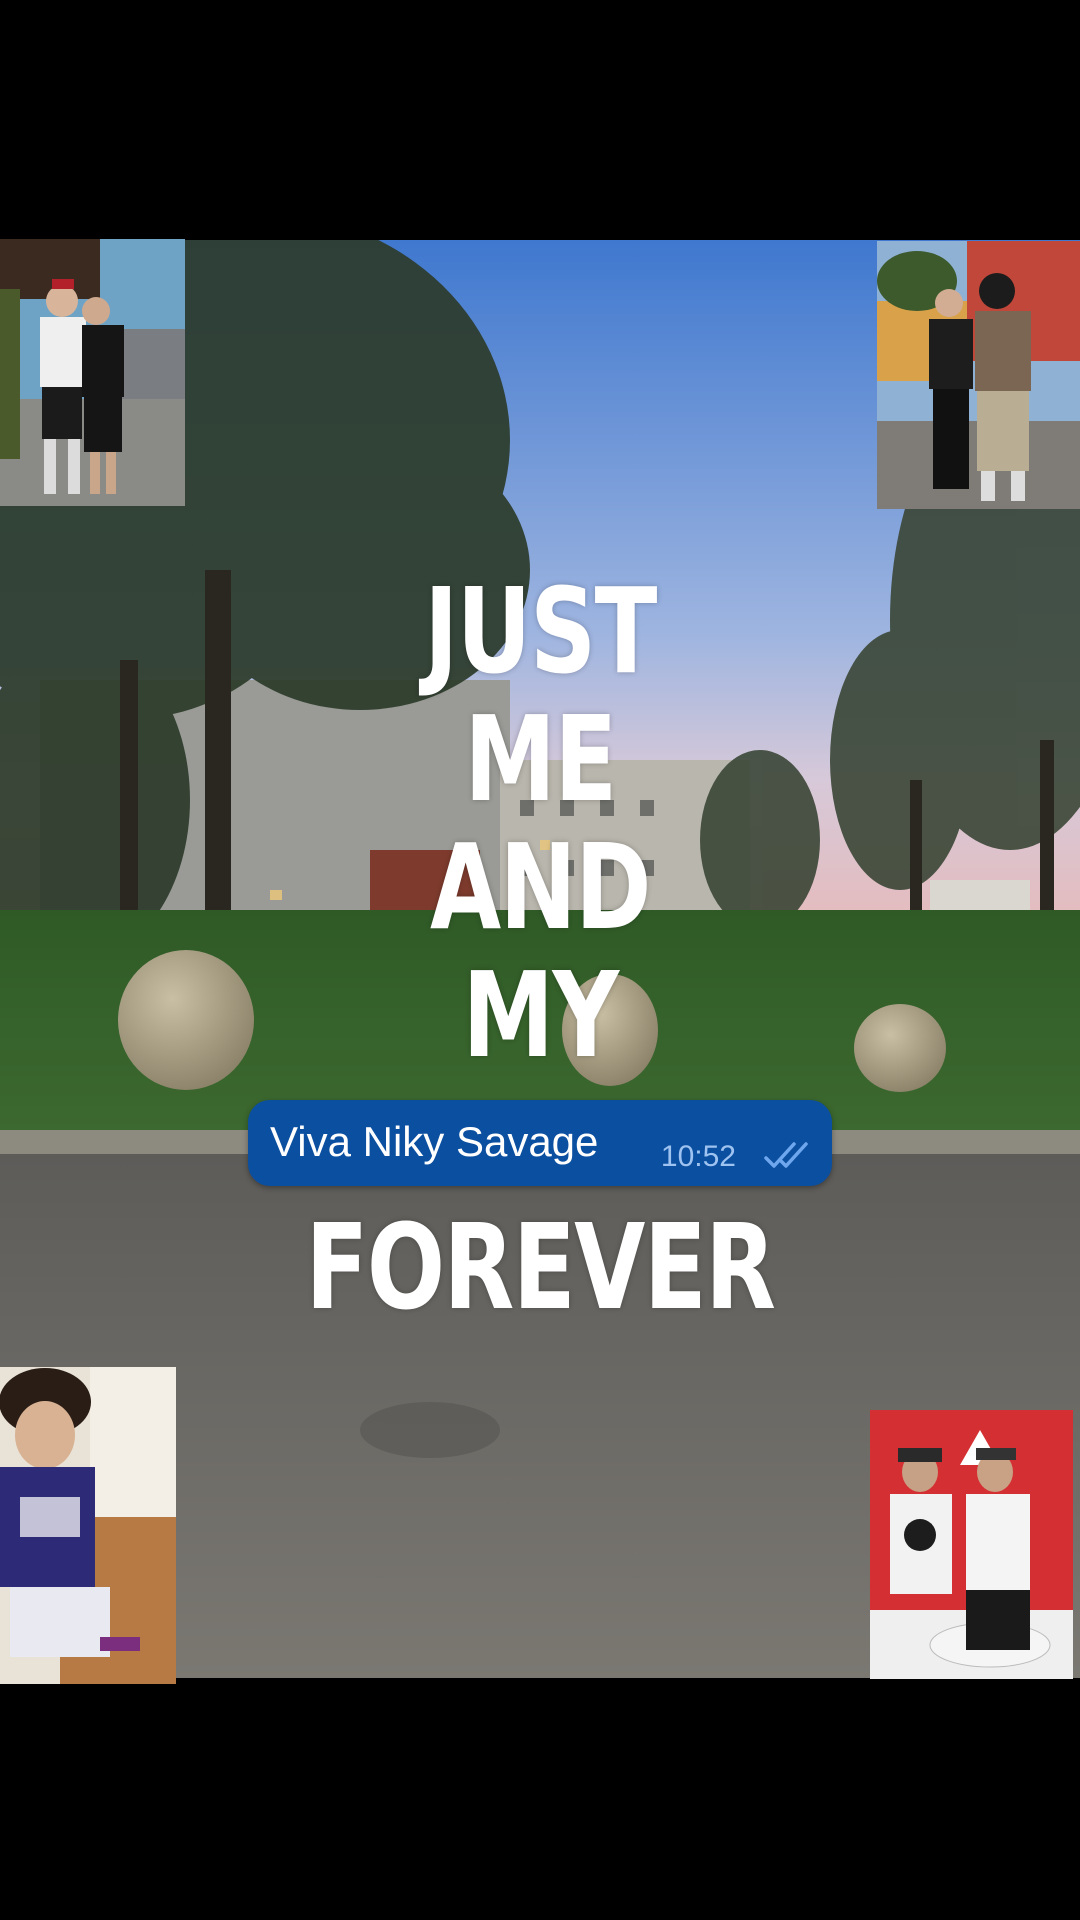 This screenshot has width=1080, height=1920. Describe the element at coordinates (540, 1015) in the screenshot. I see `headline-line-my: MY` at that location.